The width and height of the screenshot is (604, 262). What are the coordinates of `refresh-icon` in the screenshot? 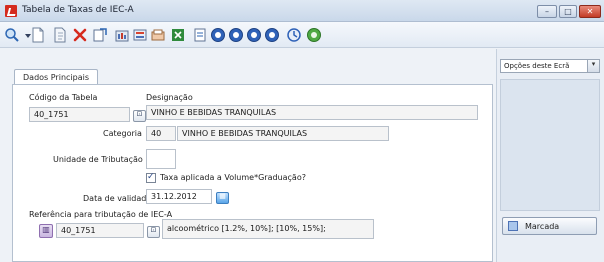 It's located at (294, 35).